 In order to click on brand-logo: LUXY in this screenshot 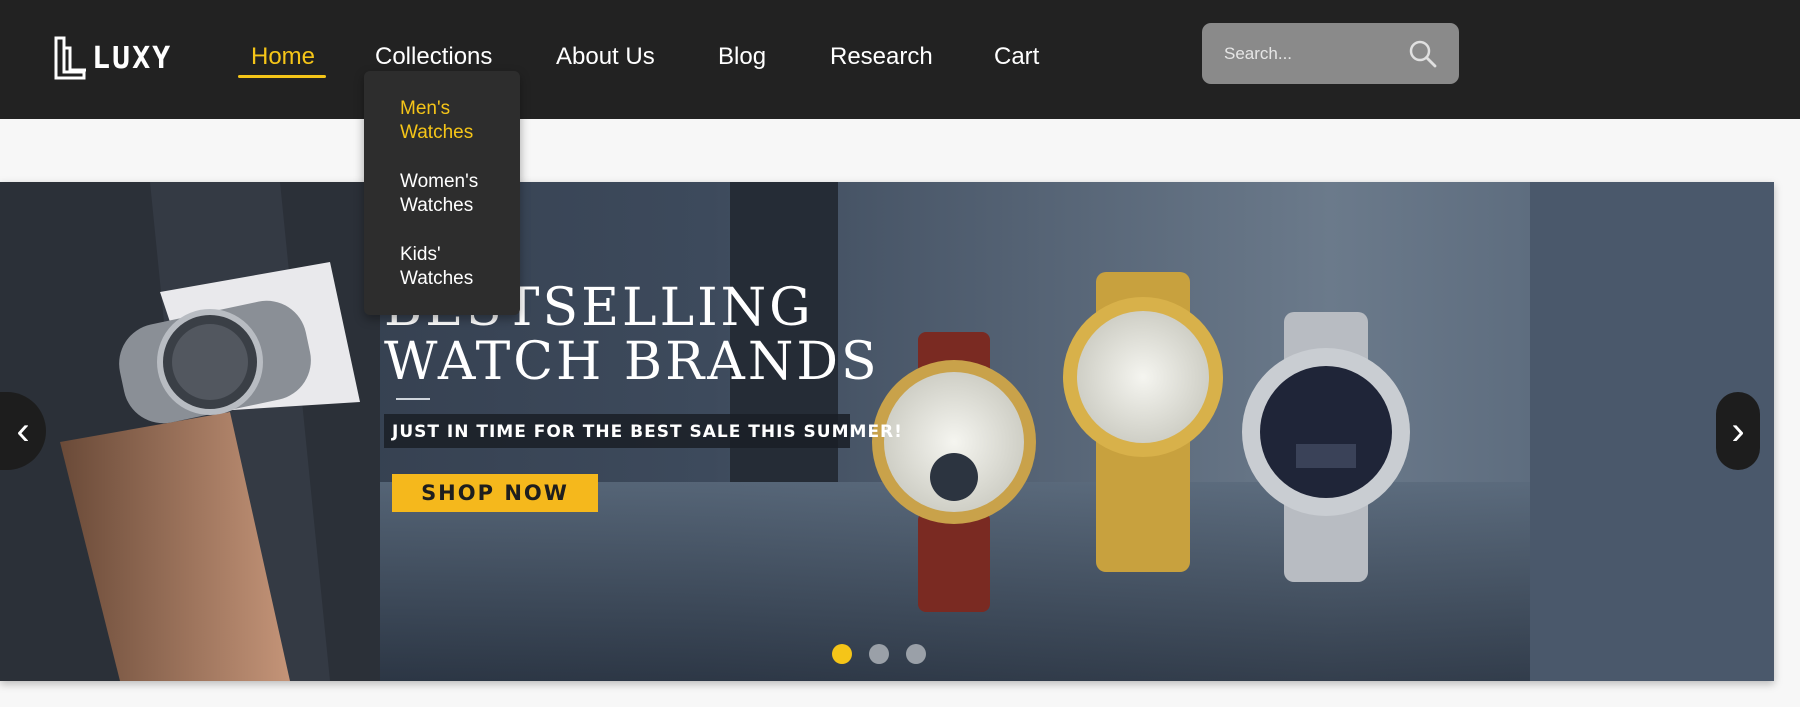, I will do `click(112, 58)`.